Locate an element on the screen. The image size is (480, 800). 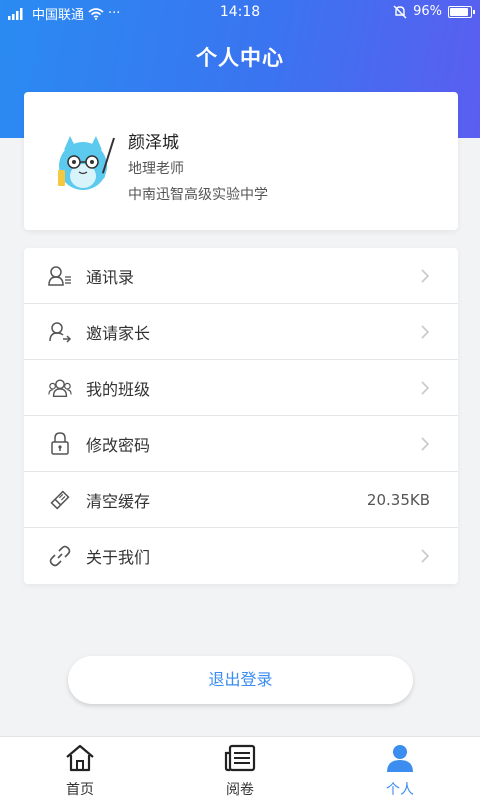
tab-grading: 阅卷 is located at coordinates (240, 768).